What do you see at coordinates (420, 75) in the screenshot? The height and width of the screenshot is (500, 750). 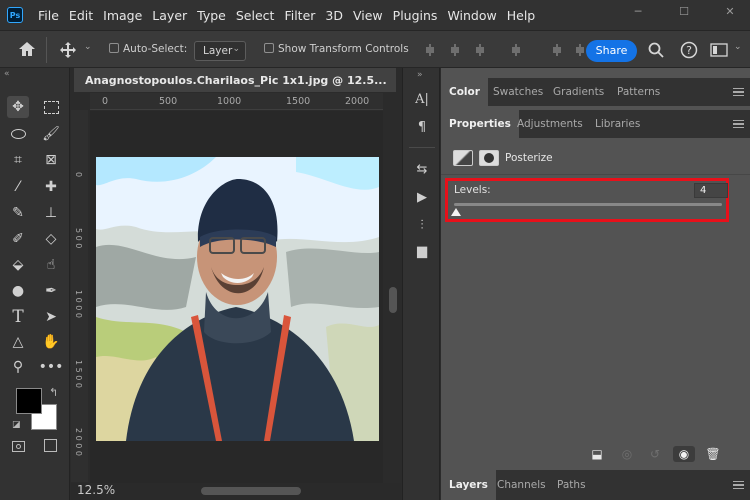 I see `expand-icon: »` at bounding box center [420, 75].